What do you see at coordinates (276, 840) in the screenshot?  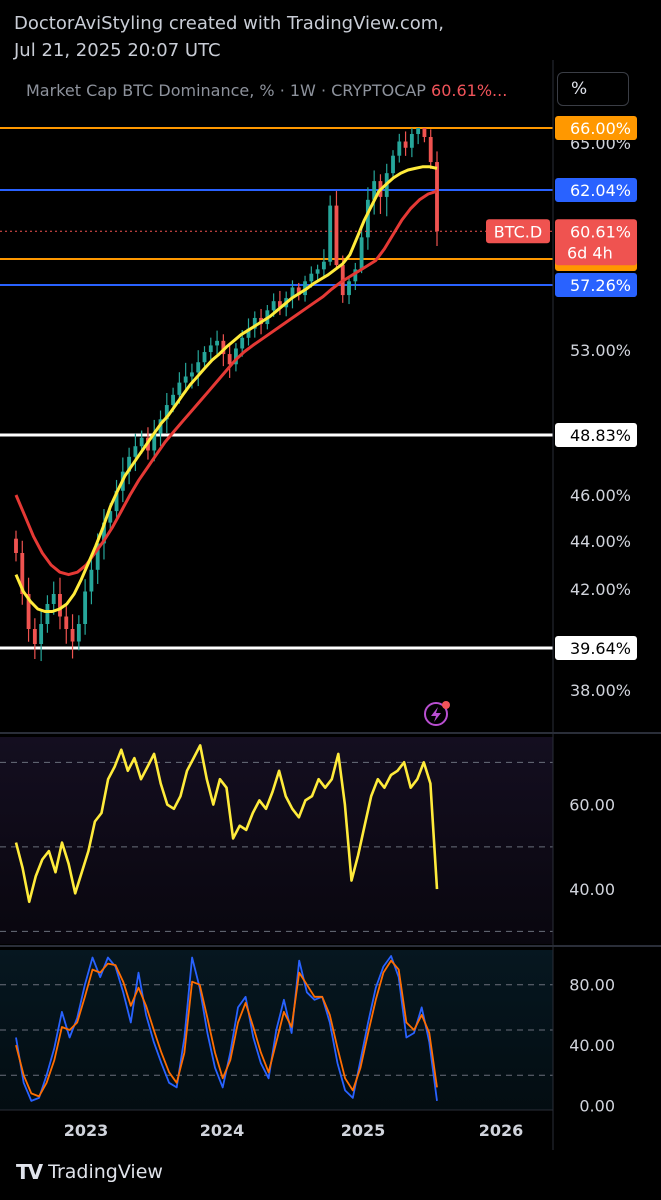 I see `pane-background` at bounding box center [276, 840].